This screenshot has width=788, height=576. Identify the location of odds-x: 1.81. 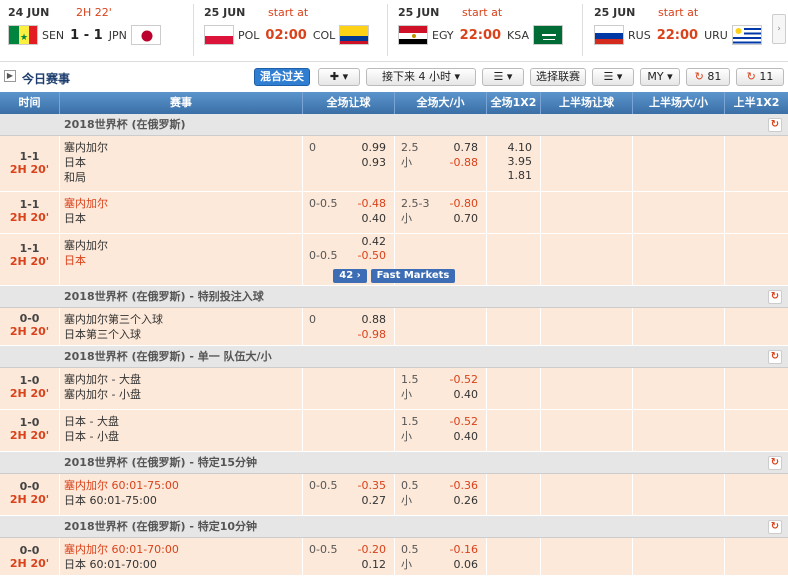
(520, 175).